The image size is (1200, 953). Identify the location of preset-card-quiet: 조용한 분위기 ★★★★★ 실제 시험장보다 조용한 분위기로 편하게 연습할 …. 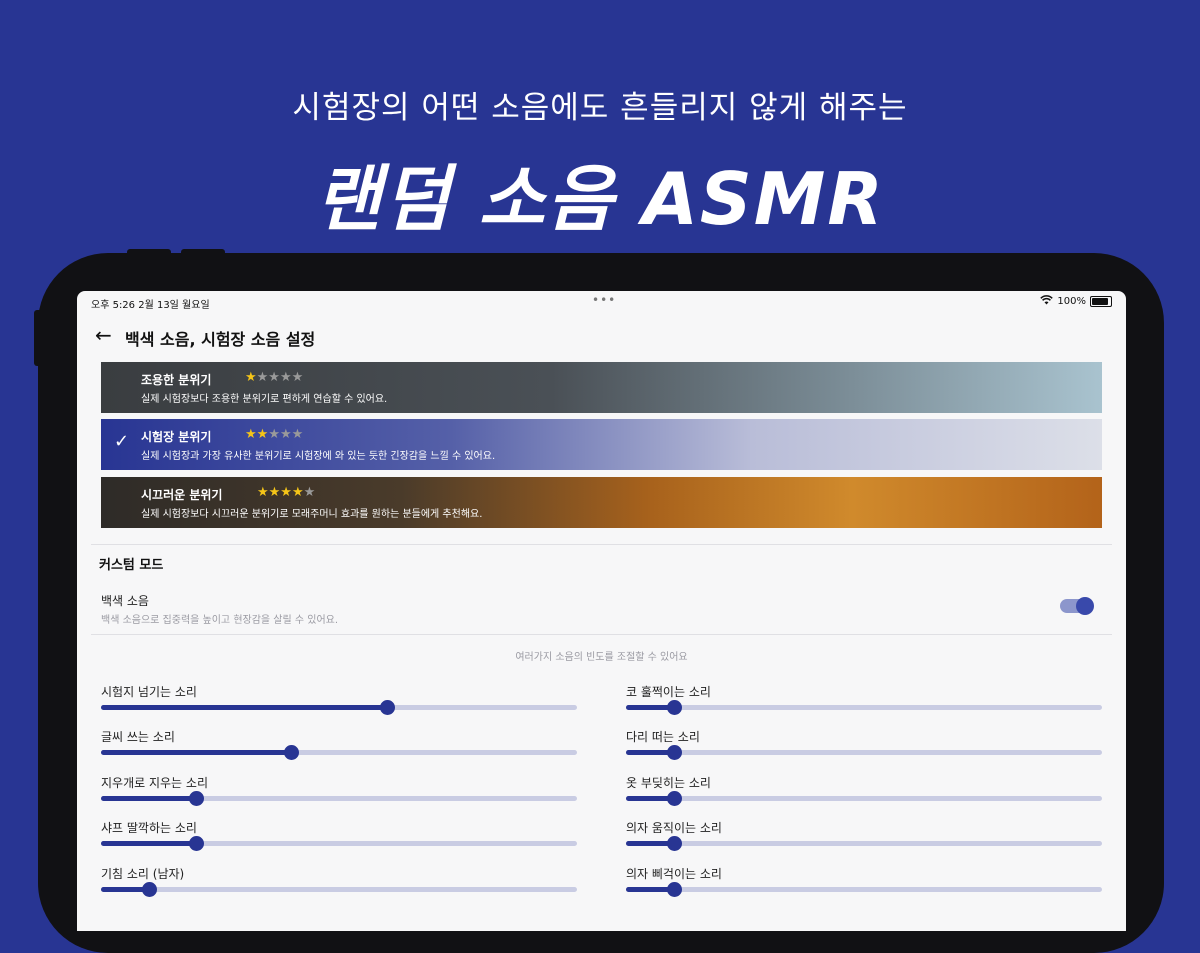
(601, 387).